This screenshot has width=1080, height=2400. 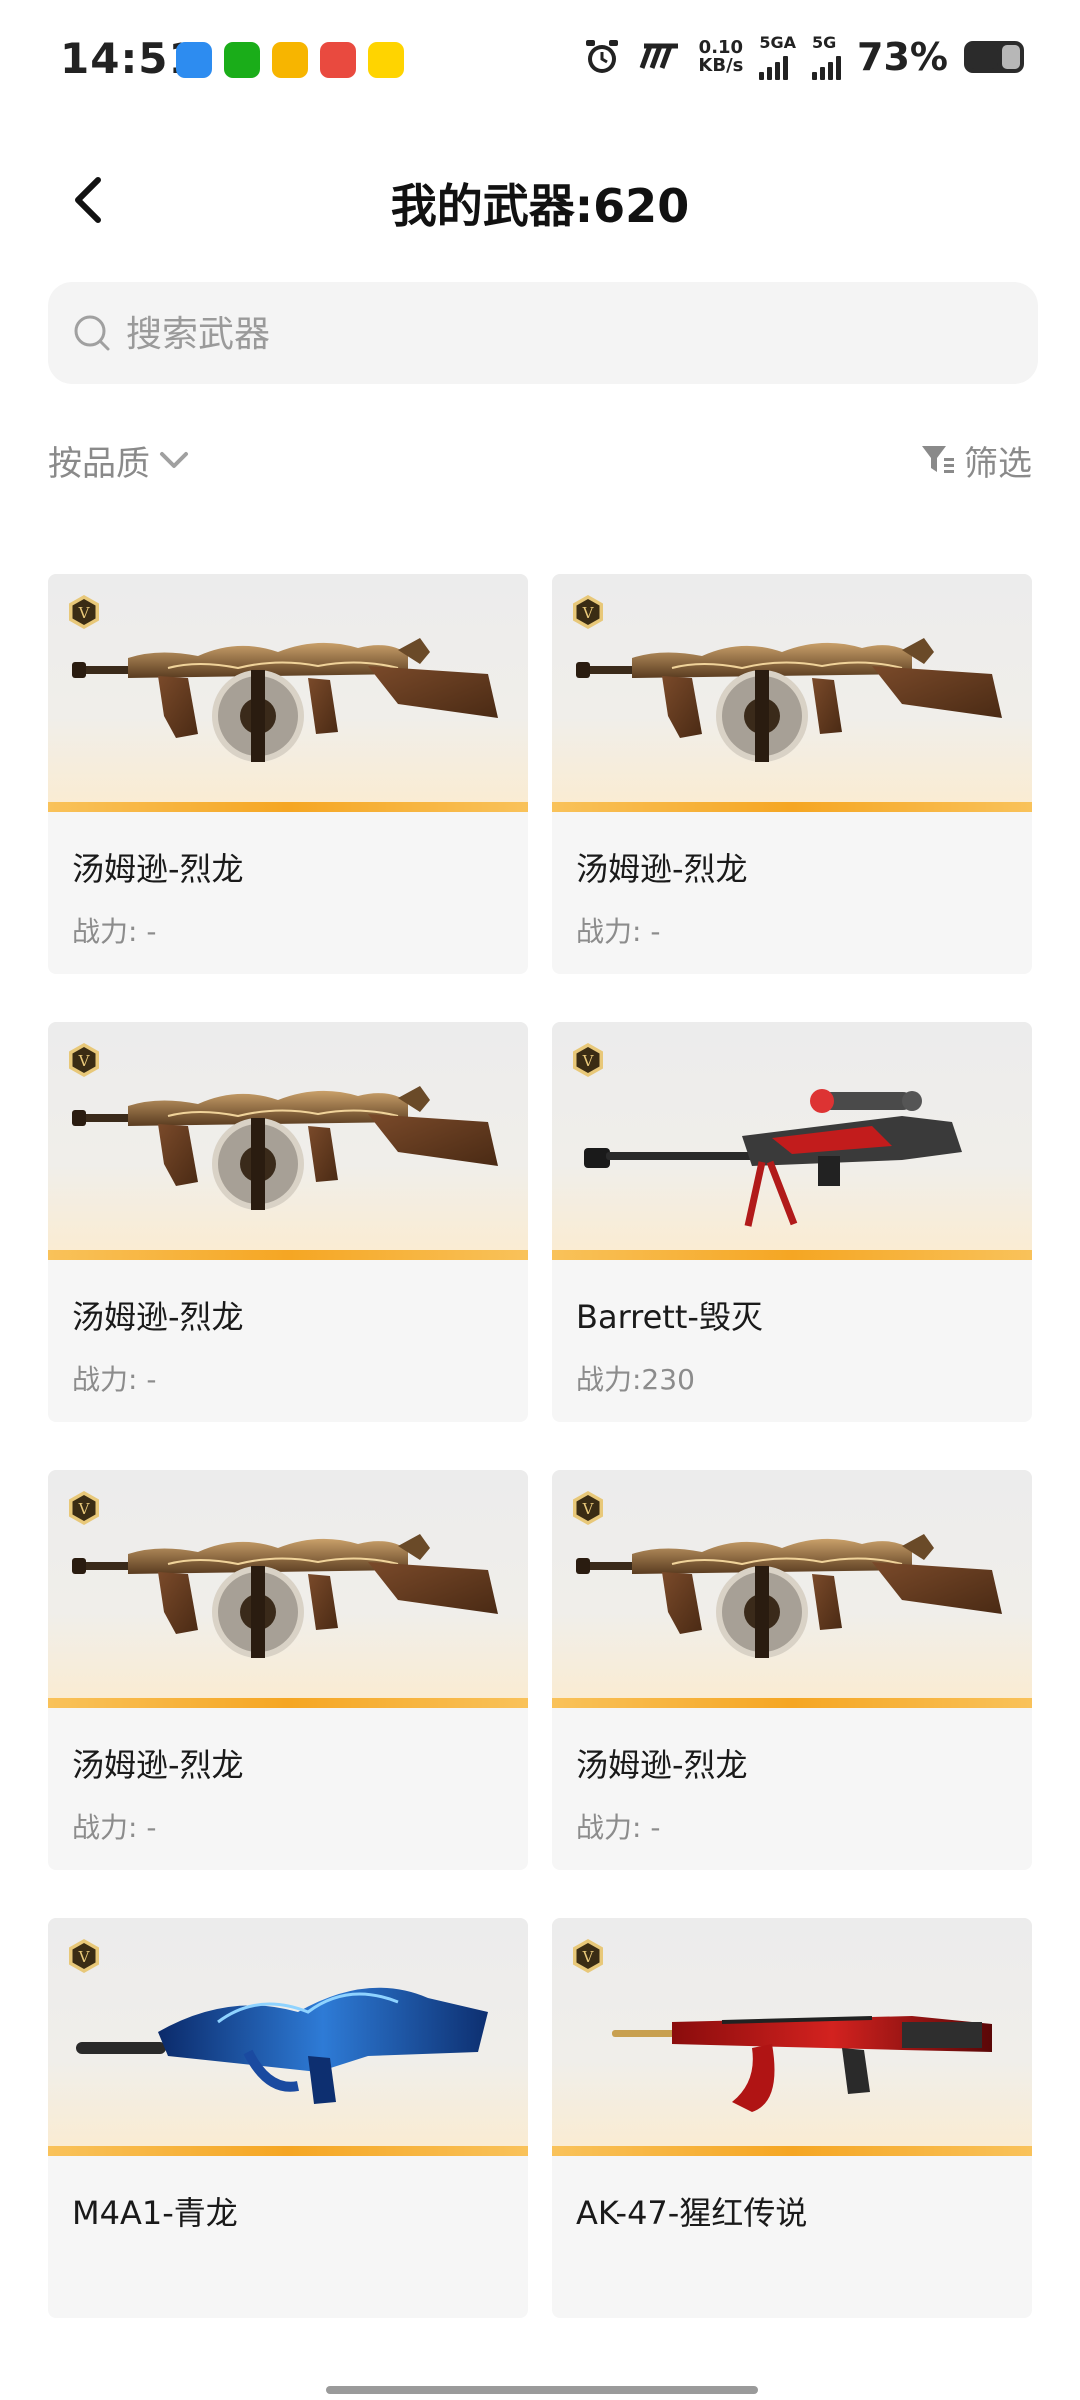 I want to click on barrett-rifle-image, so click(x=773, y=1158).